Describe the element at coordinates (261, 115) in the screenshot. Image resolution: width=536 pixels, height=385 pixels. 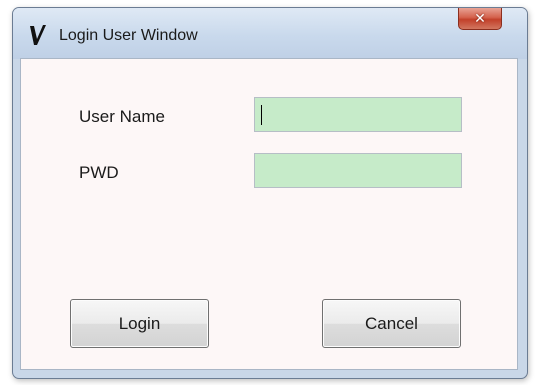
I see `text-caret` at that location.